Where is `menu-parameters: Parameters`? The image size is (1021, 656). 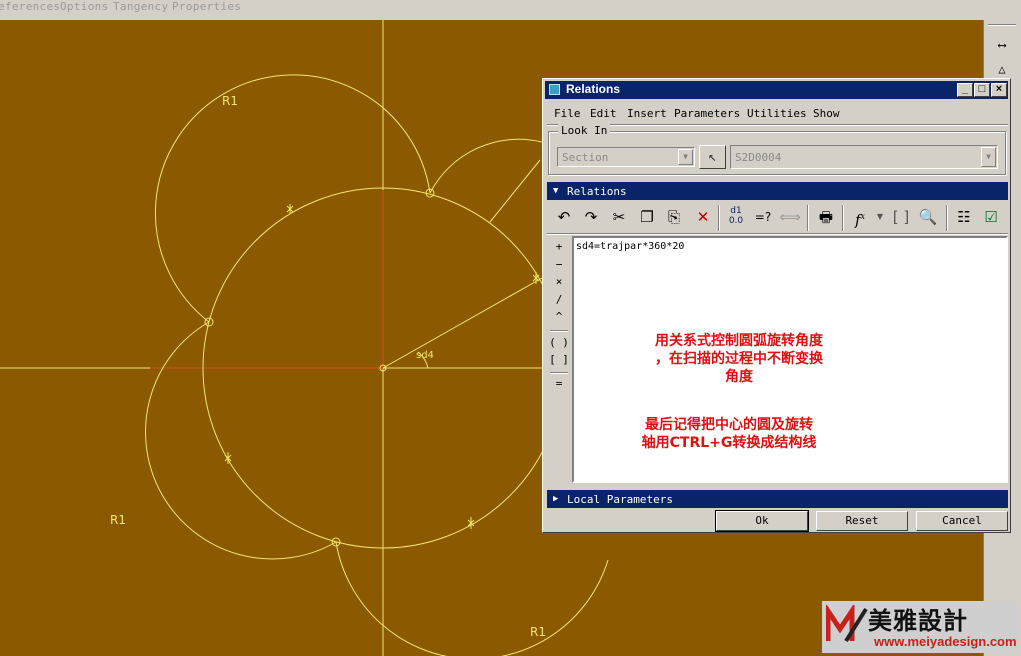
menu-parameters: Parameters is located at coordinates (707, 113).